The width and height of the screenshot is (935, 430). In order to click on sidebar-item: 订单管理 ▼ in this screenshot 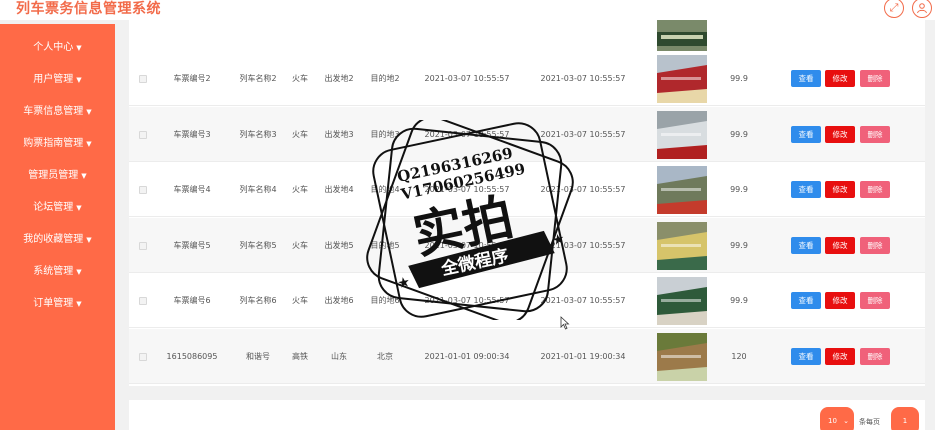, I will do `click(57, 304)`.